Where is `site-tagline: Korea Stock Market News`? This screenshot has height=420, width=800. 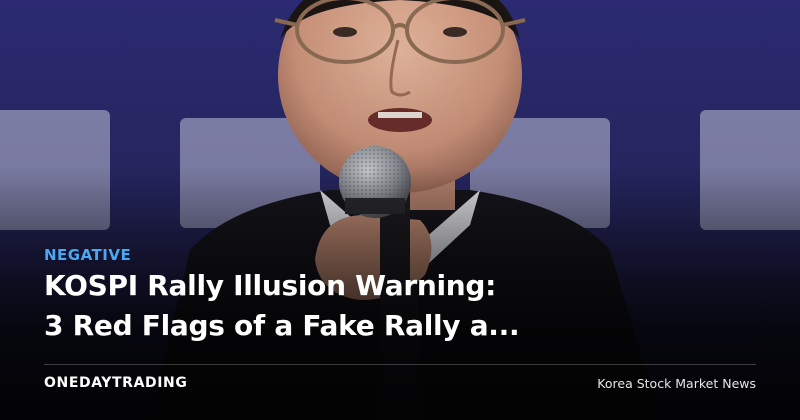
site-tagline: Korea Stock Market News is located at coordinates (676, 383).